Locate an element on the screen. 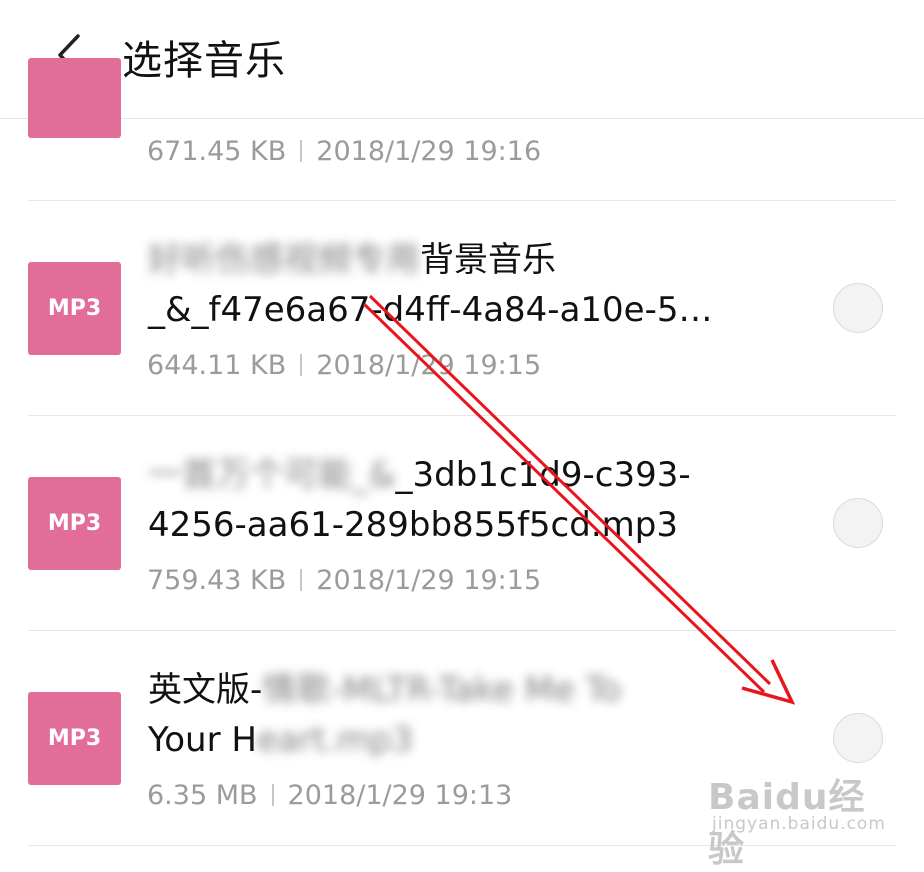 The width and height of the screenshot is (924, 872). blurred-text: 情歌-MLTR-Take Me To is located at coordinates (442, 690).